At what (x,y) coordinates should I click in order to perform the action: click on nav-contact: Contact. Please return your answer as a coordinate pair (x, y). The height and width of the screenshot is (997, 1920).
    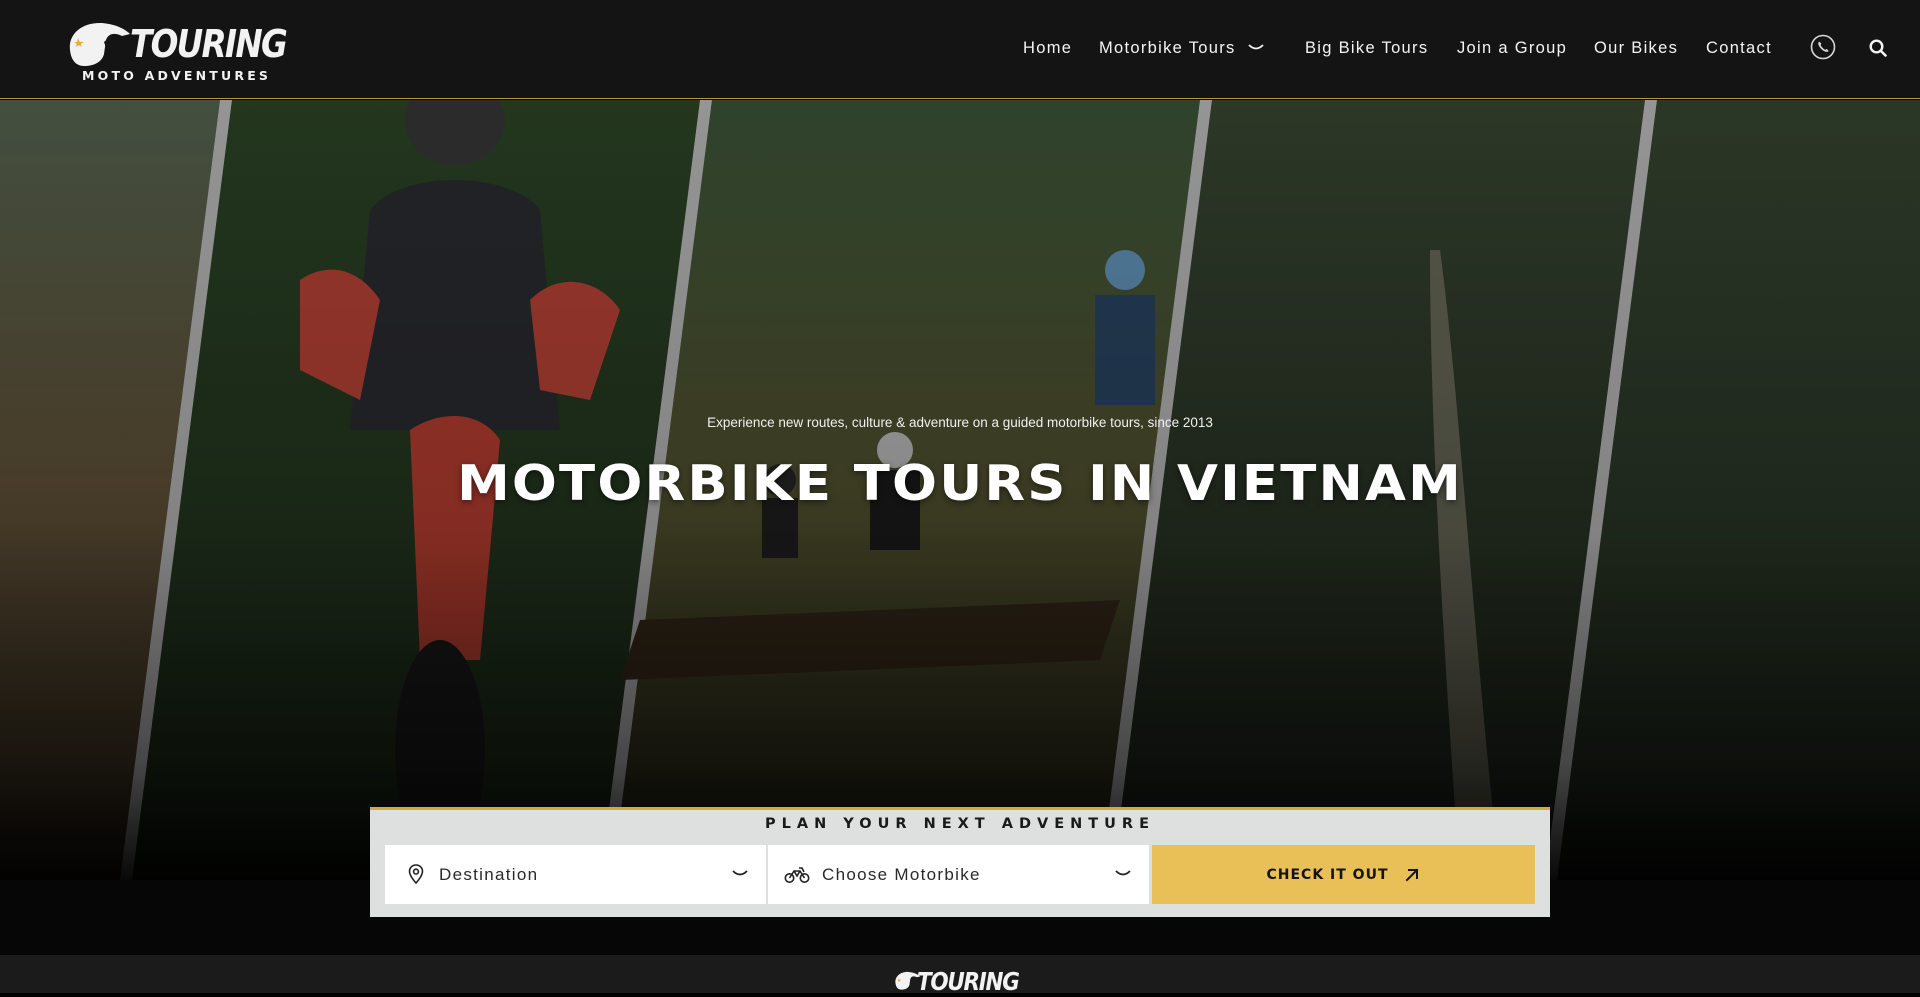
    Looking at the image, I should click on (1739, 48).